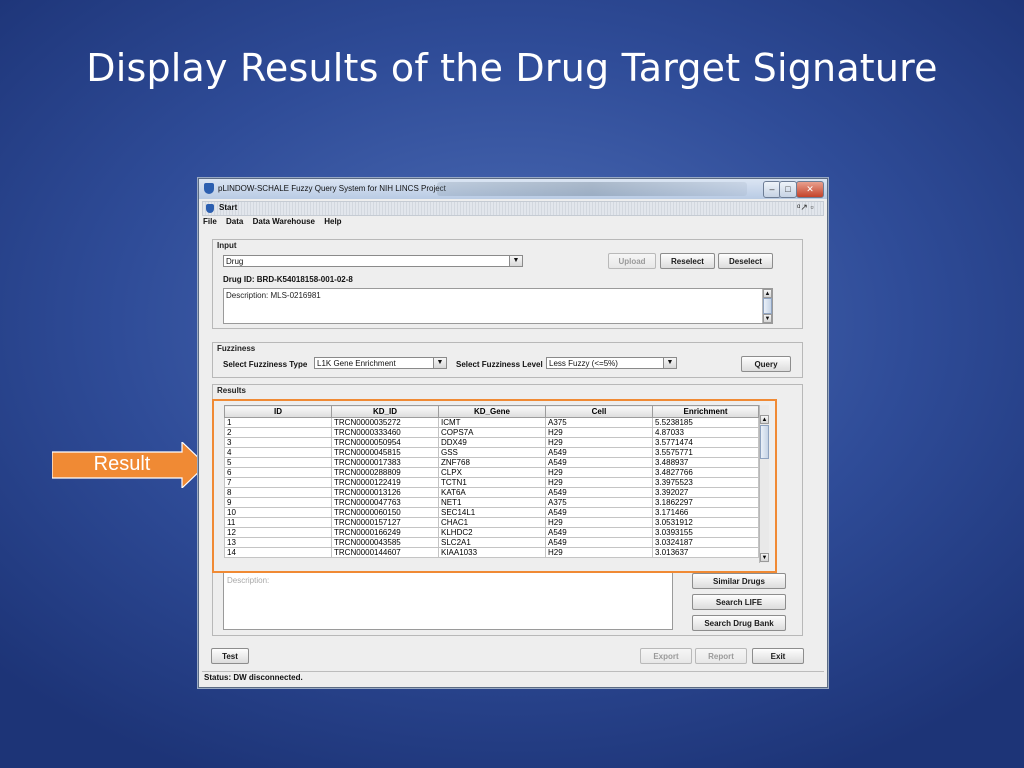  I want to click on deselect-button: Deselect, so click(745, 261).